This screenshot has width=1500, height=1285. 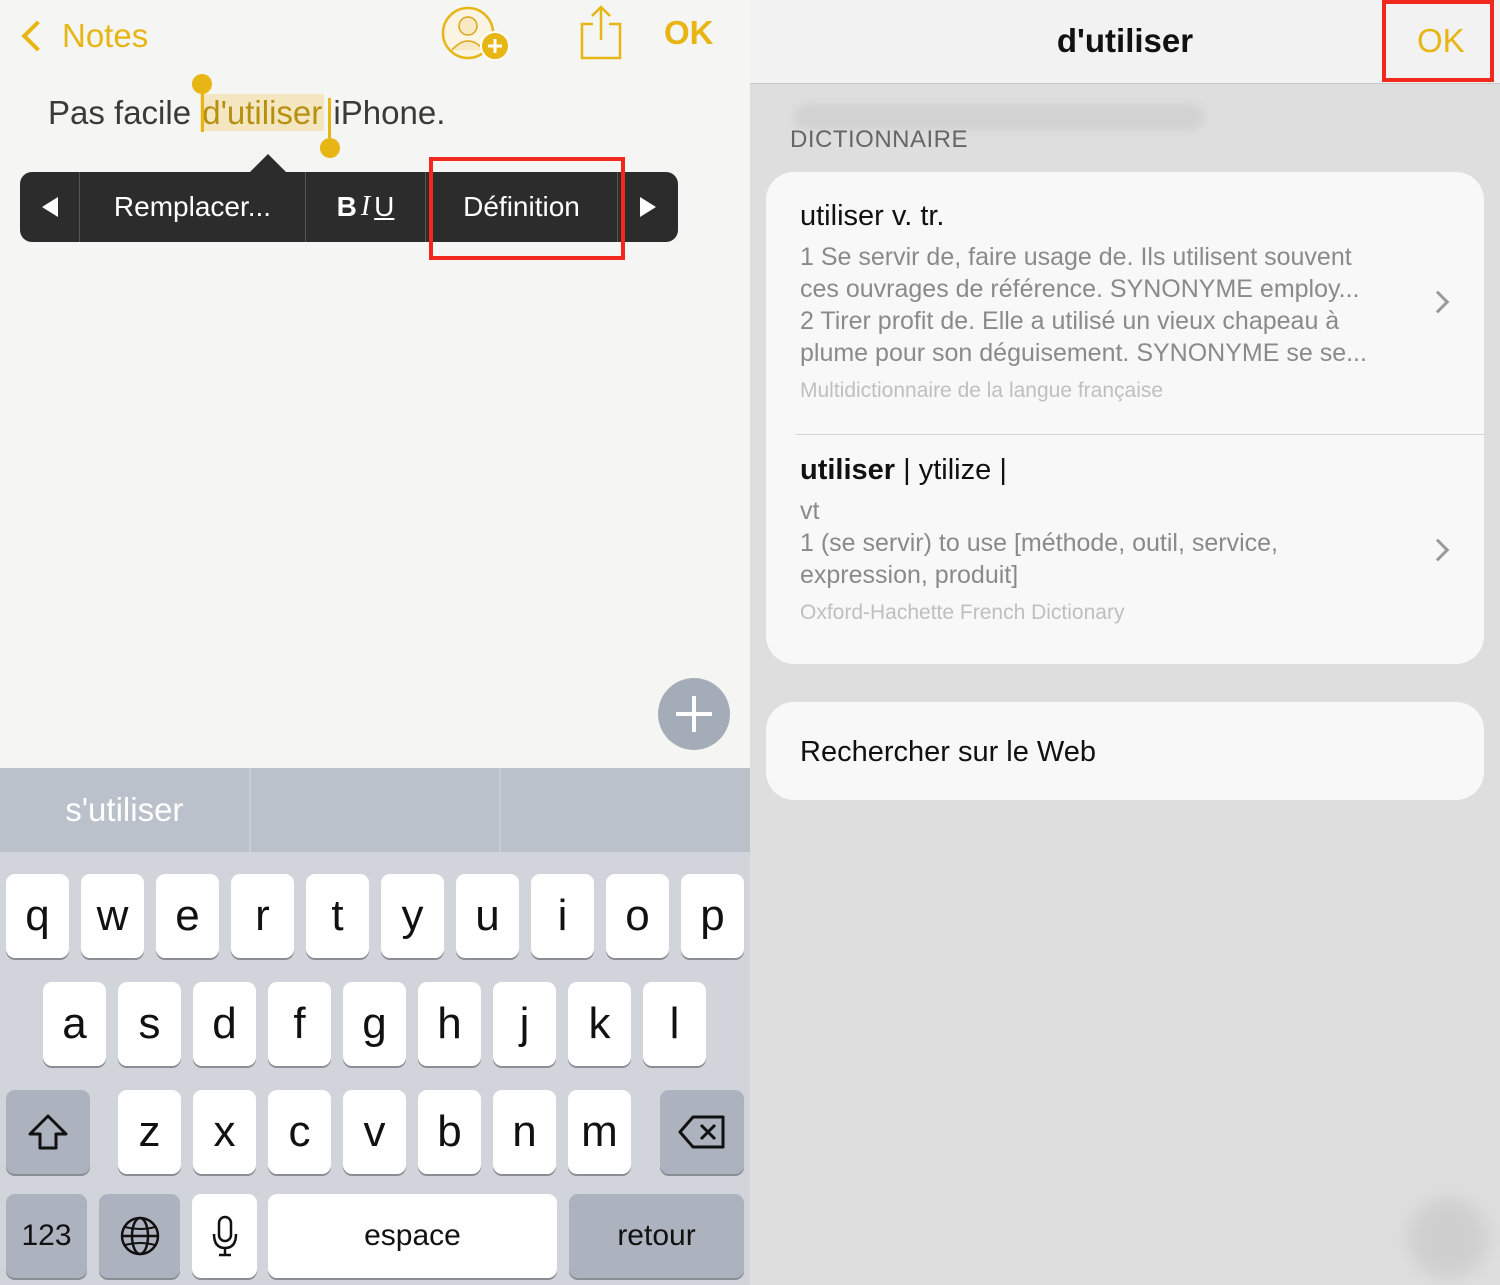 I want to click on backspace-icon, so click(x=701, y=1132).